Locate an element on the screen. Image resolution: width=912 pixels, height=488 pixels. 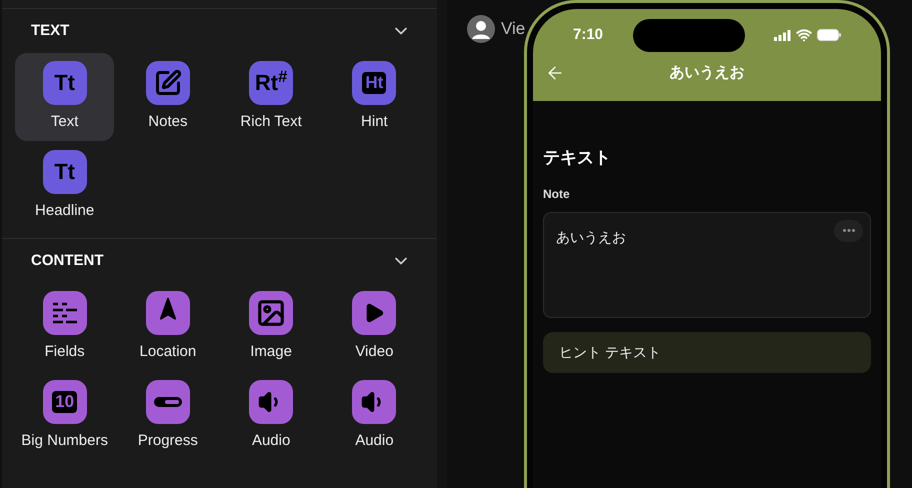
tile-label: Image is located at coordinates (271, 352).